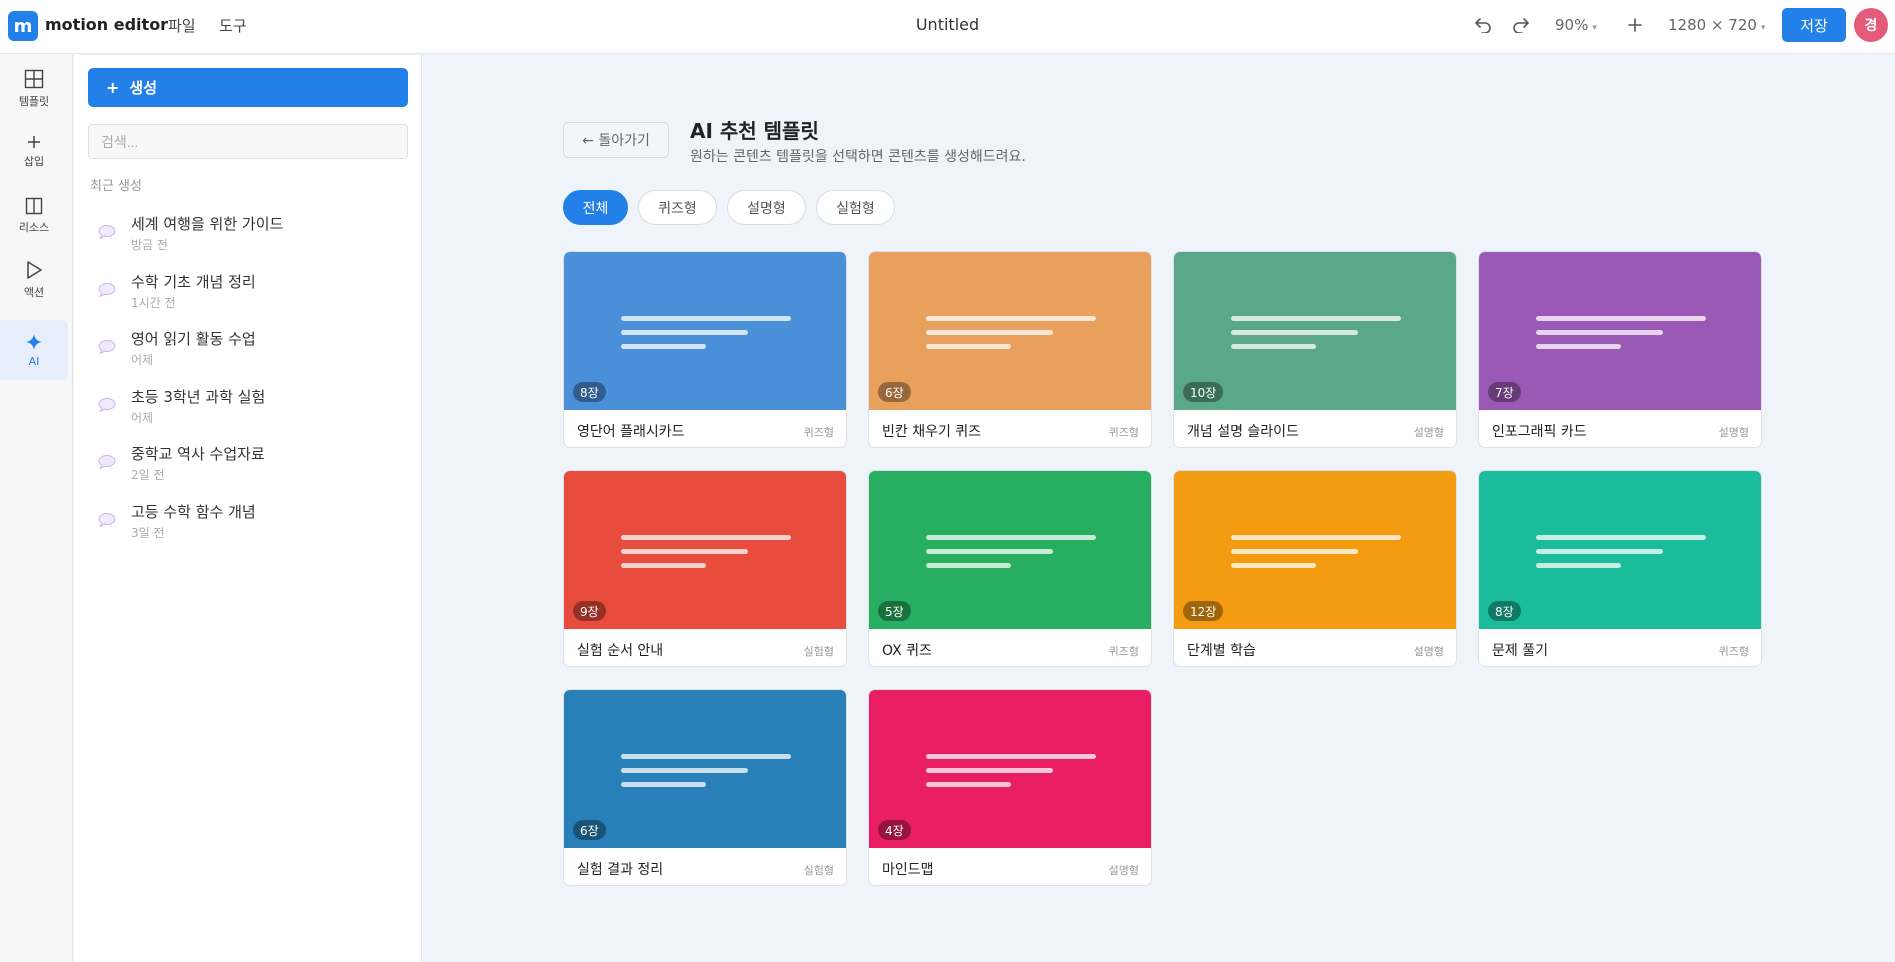 Image resolution: width=1895 pixels, height=962 pixels. What do you see at coordinates (620, 870) in the screenshot?
I see `template-name: 실험 결과 정리` at bounding box center [620, 870].